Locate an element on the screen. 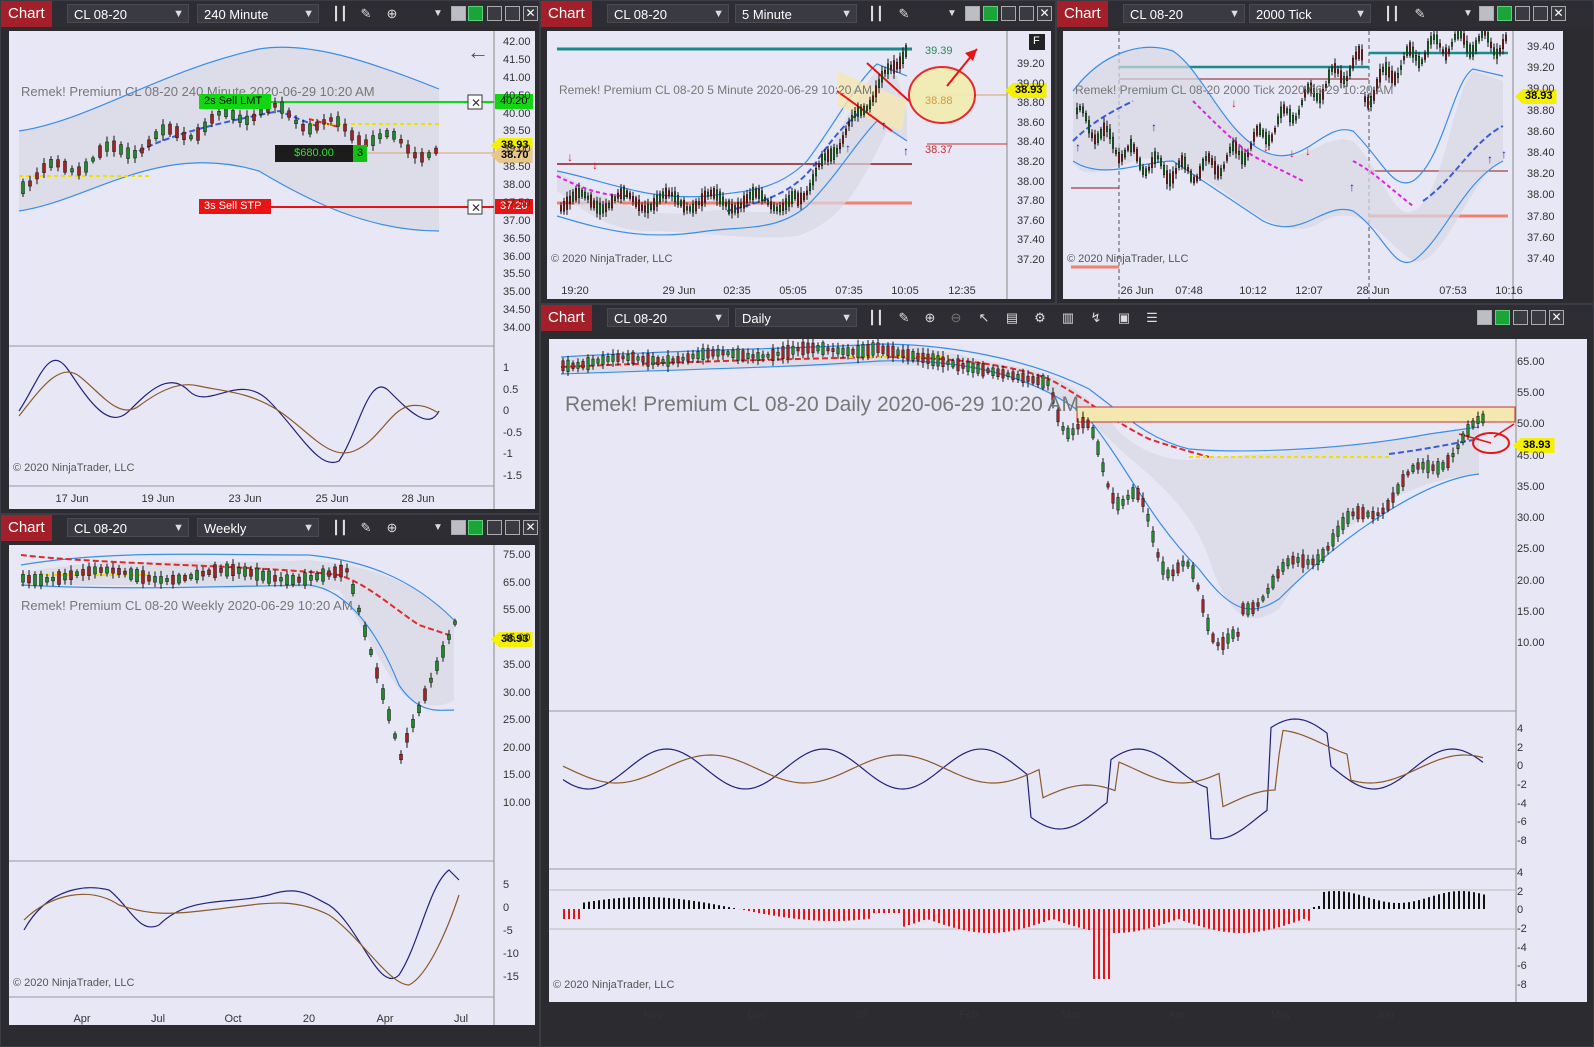 The width and height of the screenshot is (1594, 1047). axis-tick-label: 55.00 is located at coordinates (517, 610).